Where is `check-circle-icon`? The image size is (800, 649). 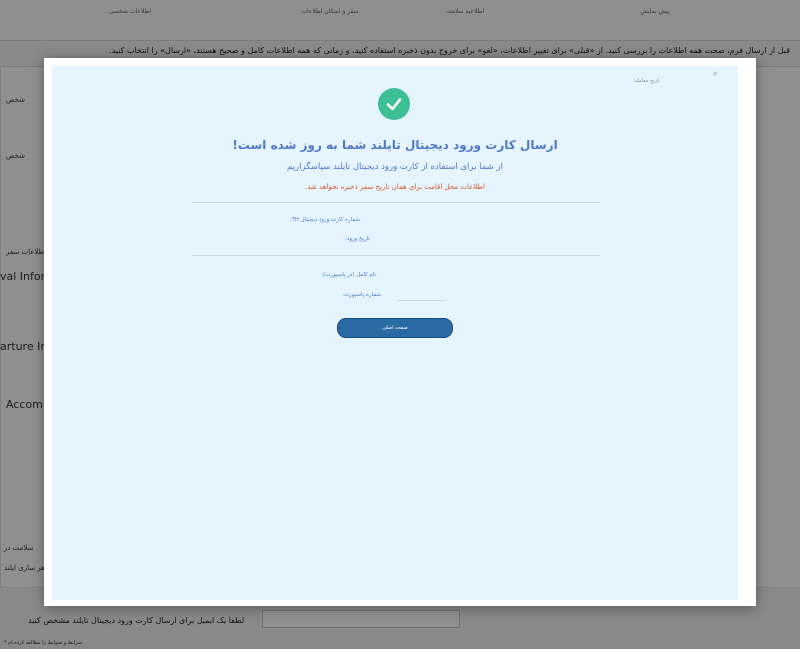 check-circle-icon is located at coordinates (394, 104).